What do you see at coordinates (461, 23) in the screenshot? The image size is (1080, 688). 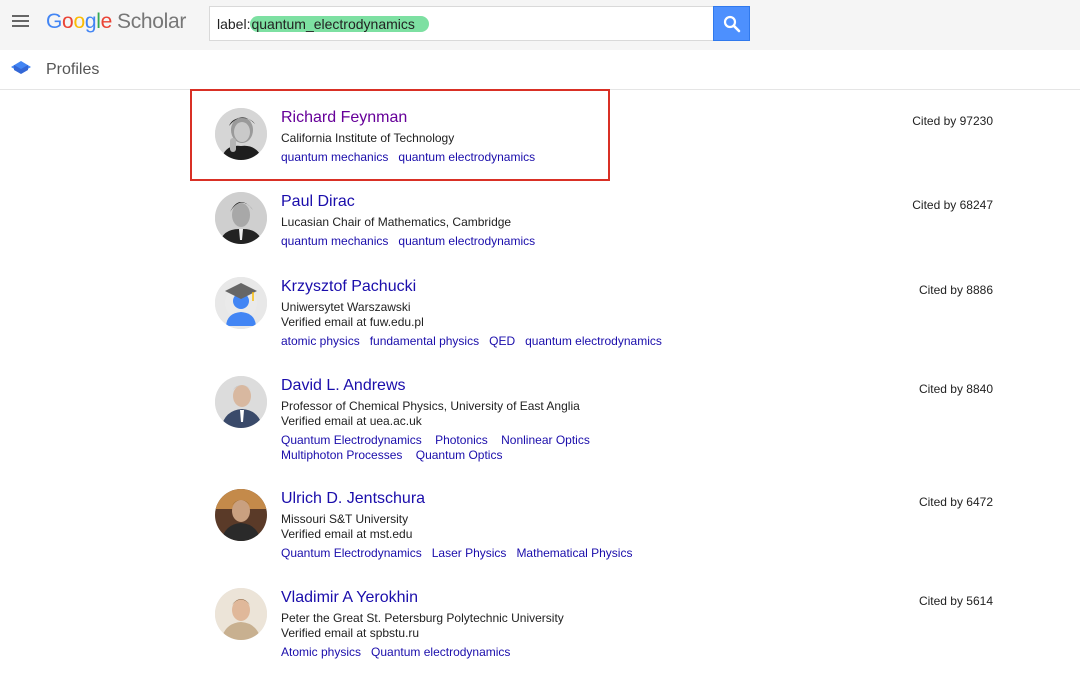 I see `search-input: label:quantum_electrodynamics` at bounding box center [461, 23].